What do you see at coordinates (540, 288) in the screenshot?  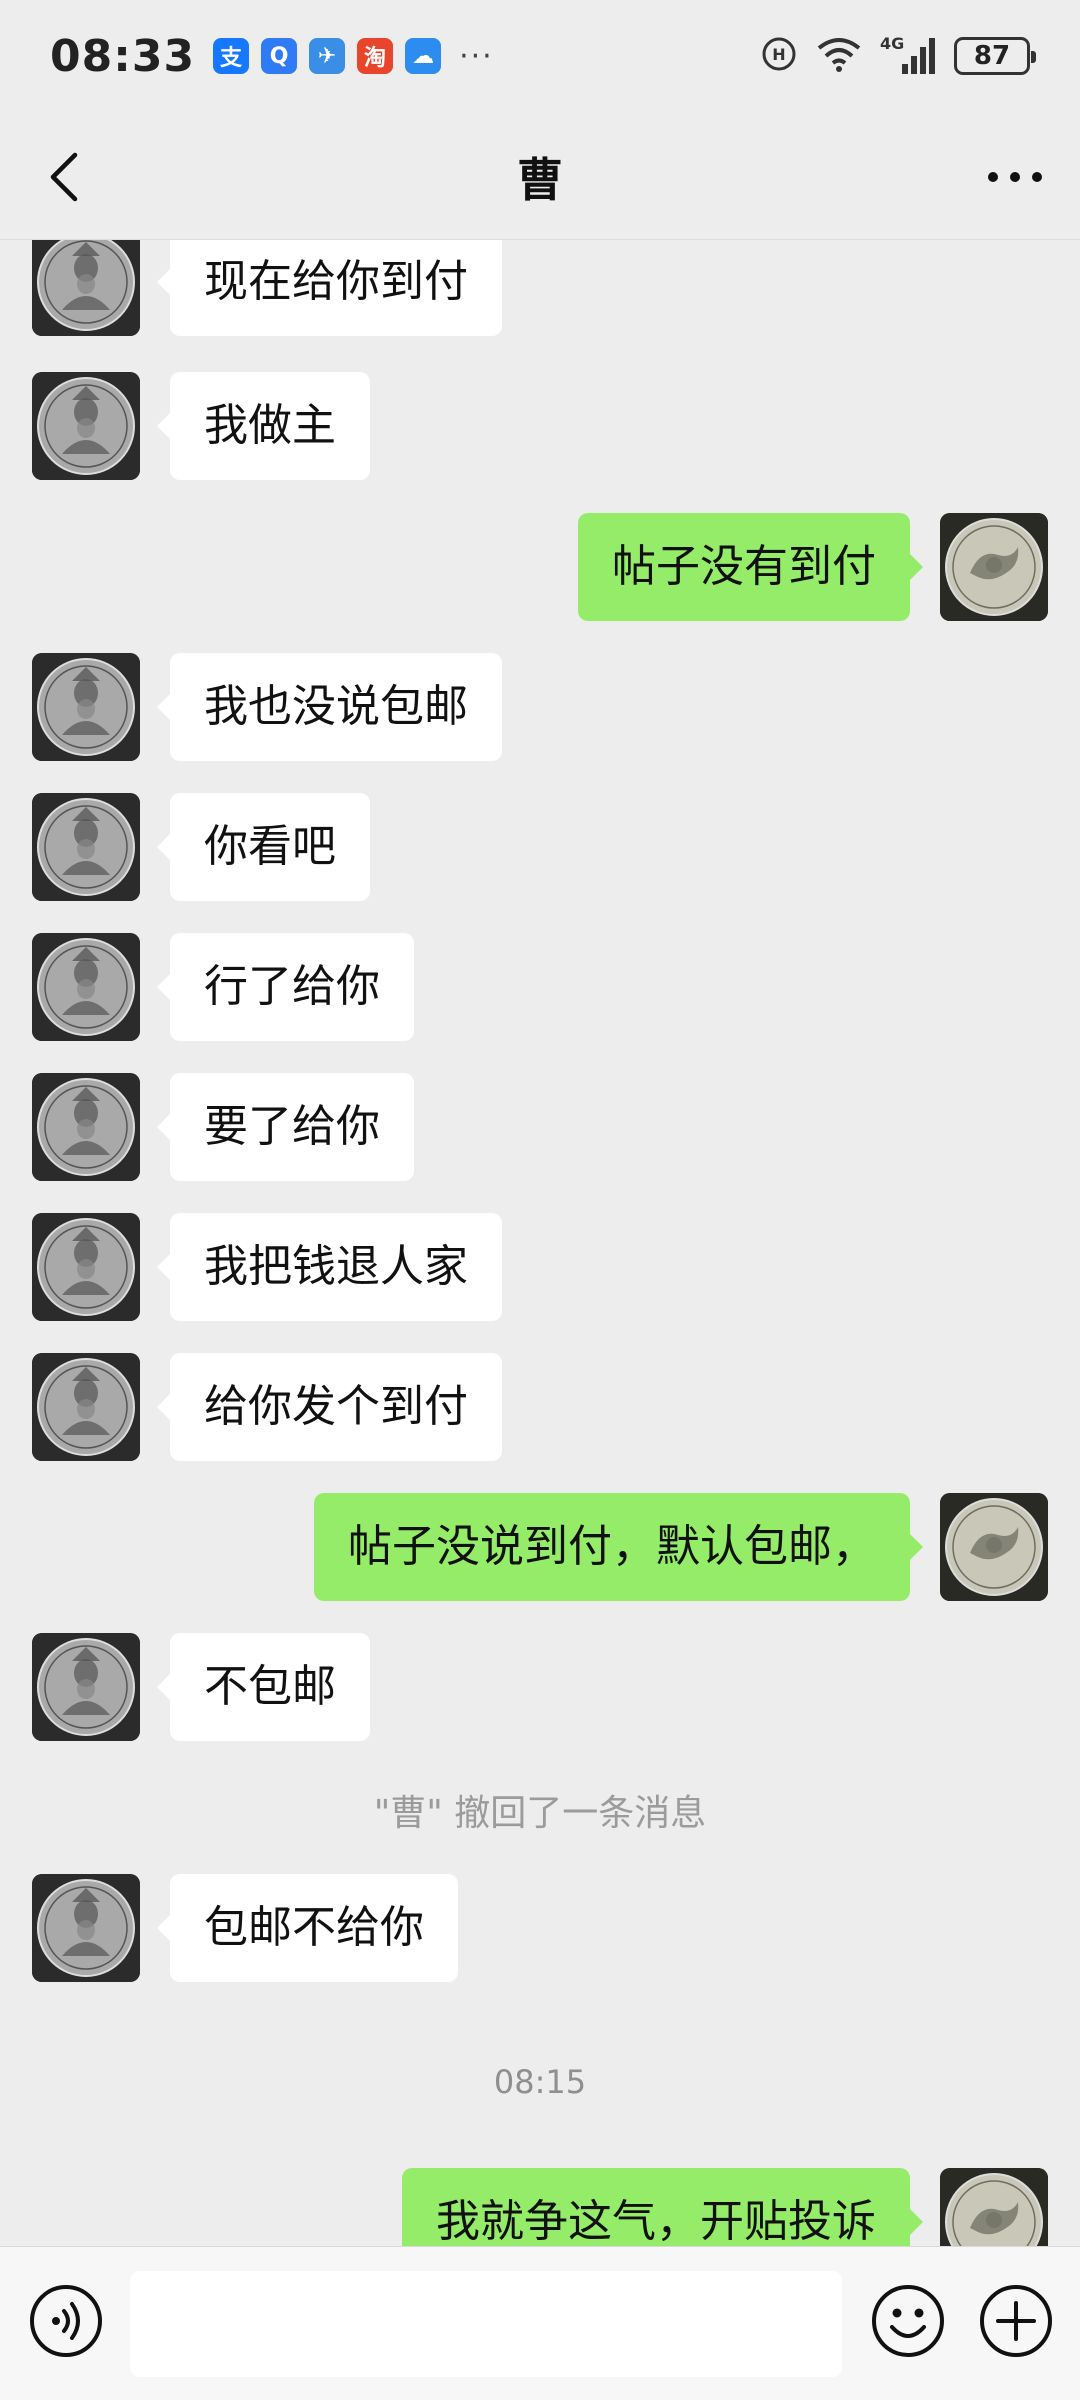 I see `message-row: 现在给你到付` at bounding box center [540, 288].